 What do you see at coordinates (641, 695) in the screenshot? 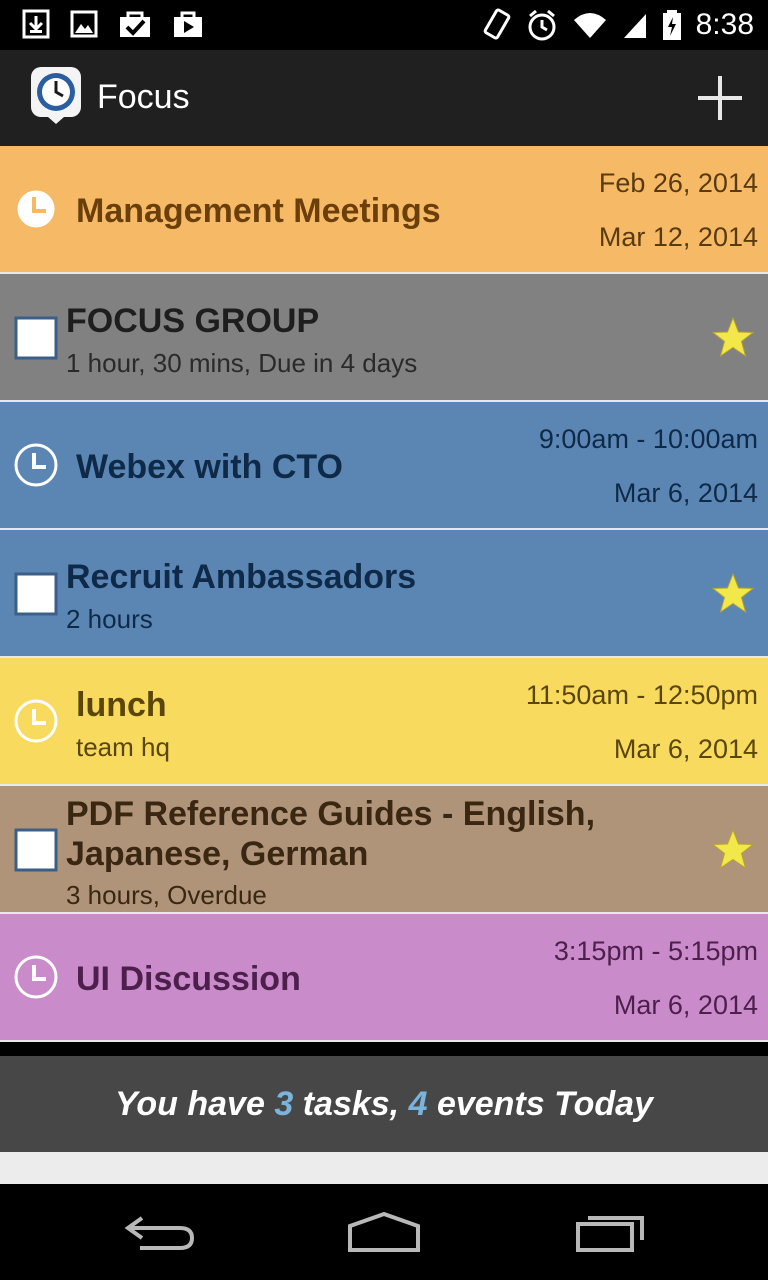
I see `event-time-top: 11:50am - 12:50pm` at bounding box center [641, 695].